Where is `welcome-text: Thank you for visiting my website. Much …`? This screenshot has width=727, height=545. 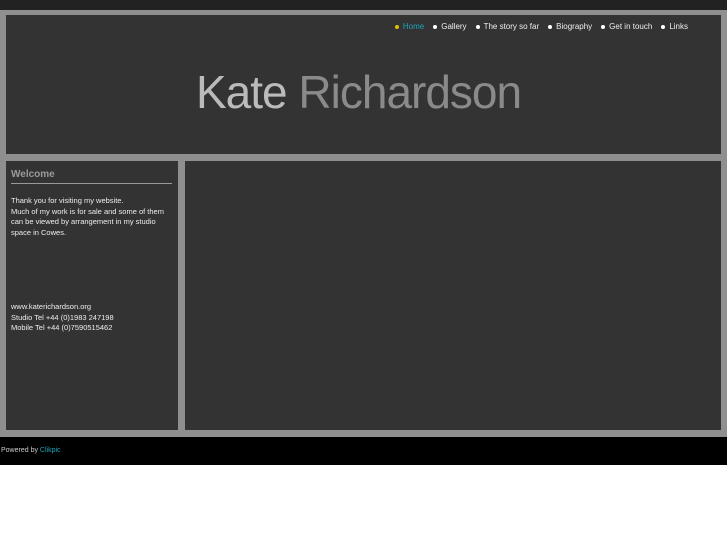 welcome-text: Thank you for visiting my website. Much … is located at coordinates (87, 217).